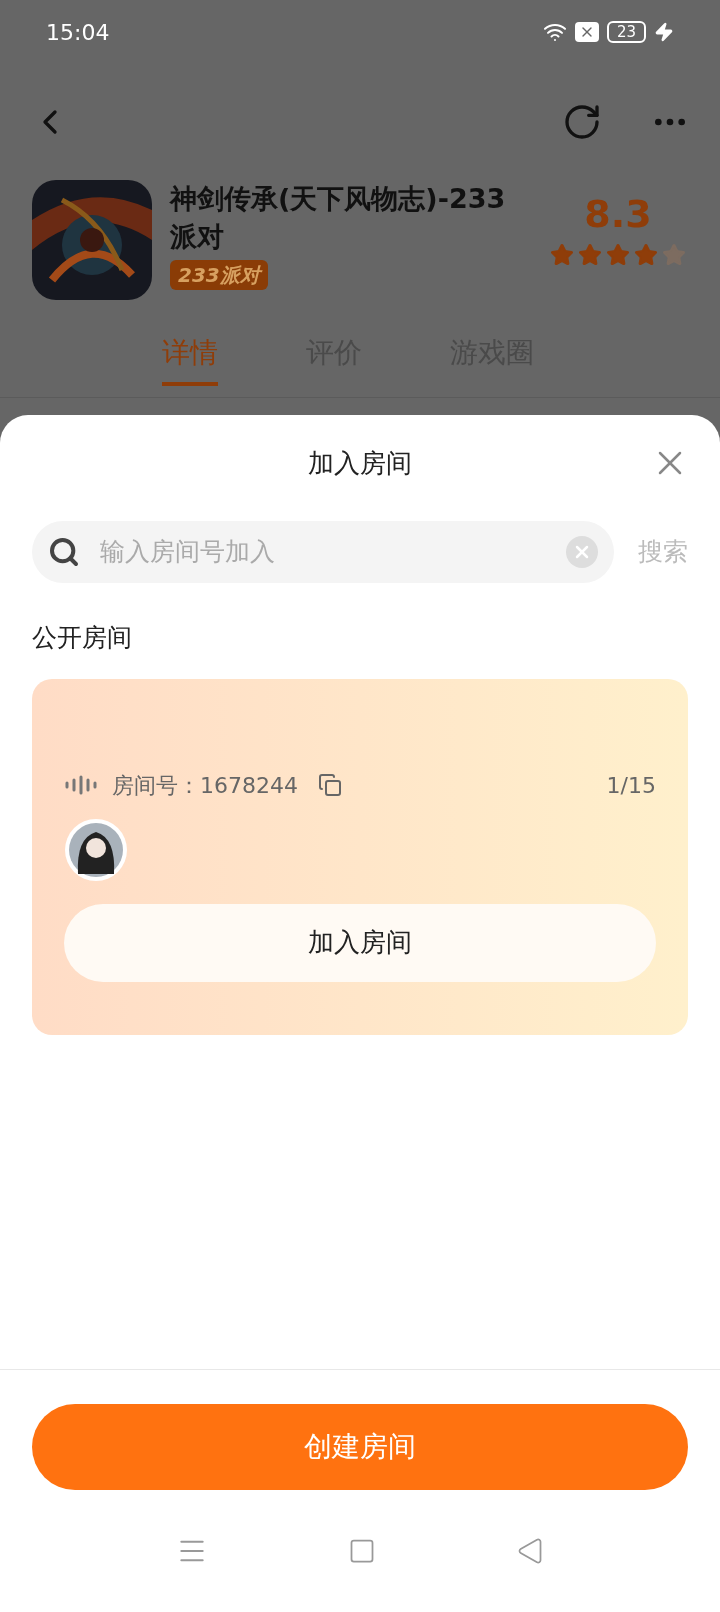  I want to click on search-button: 搜索, so click(663, 552).